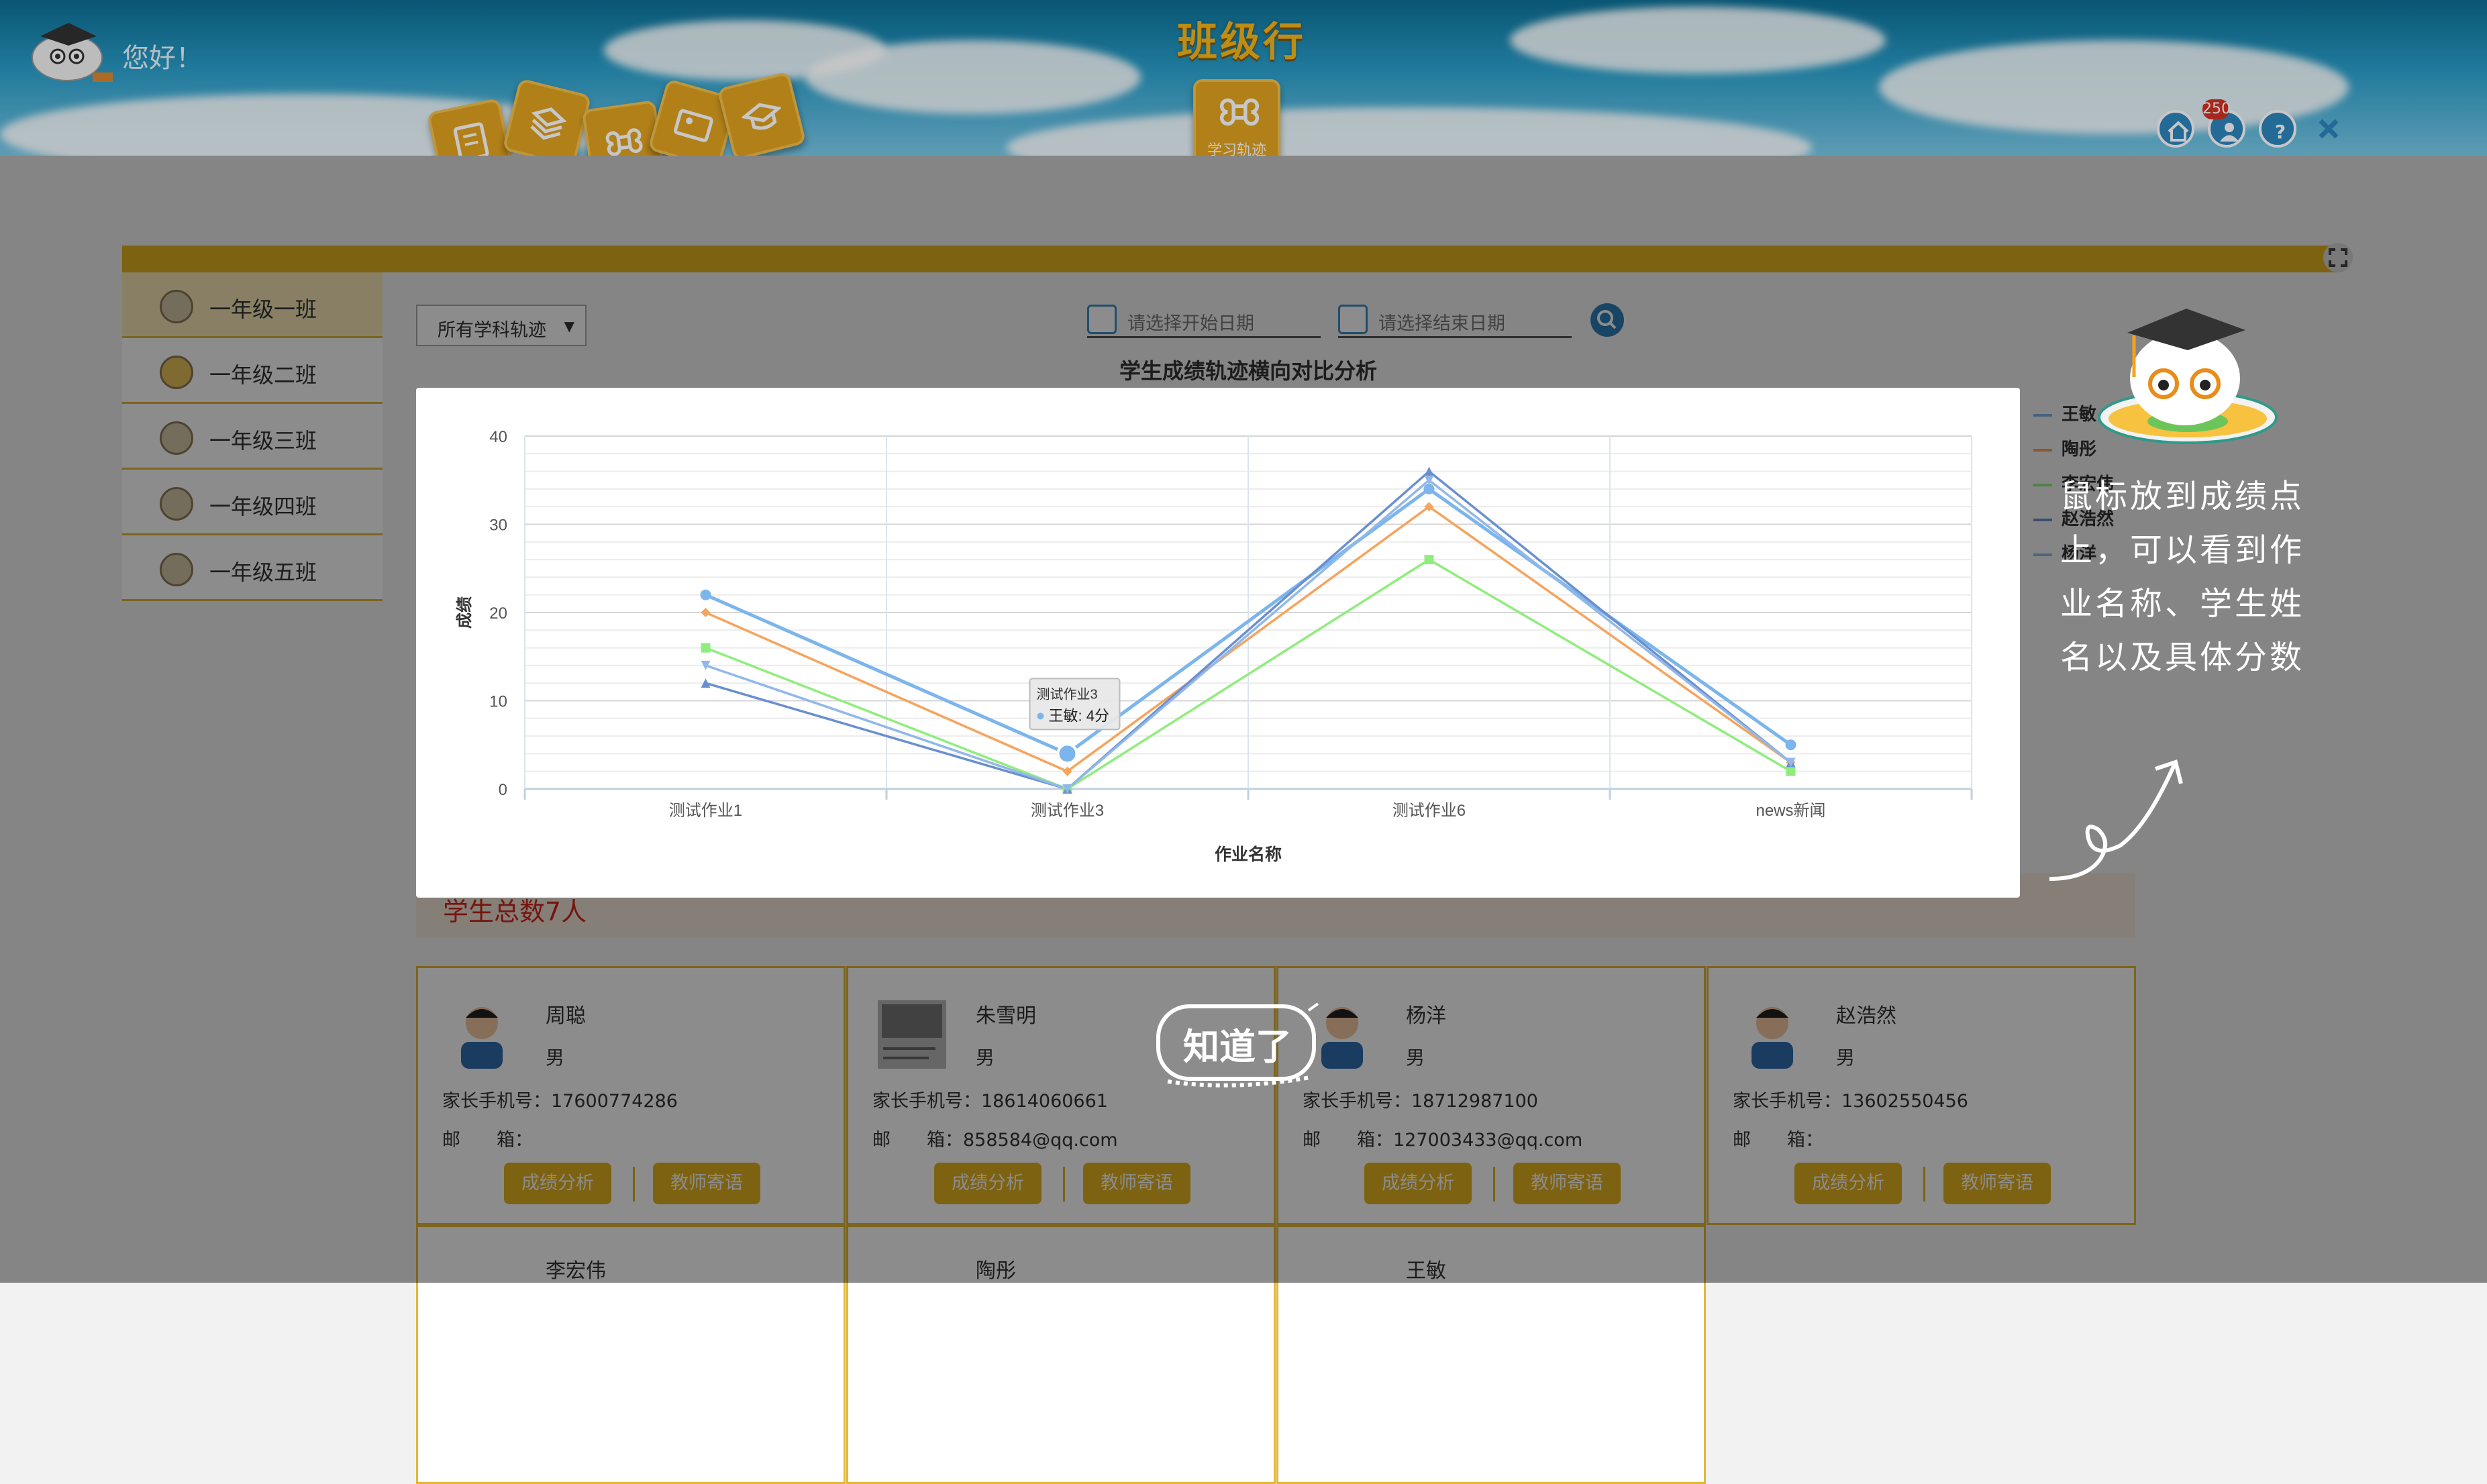  Describe the element at coordinates (1067, 754) in the screenshot. I see `hovered-point` at that location.